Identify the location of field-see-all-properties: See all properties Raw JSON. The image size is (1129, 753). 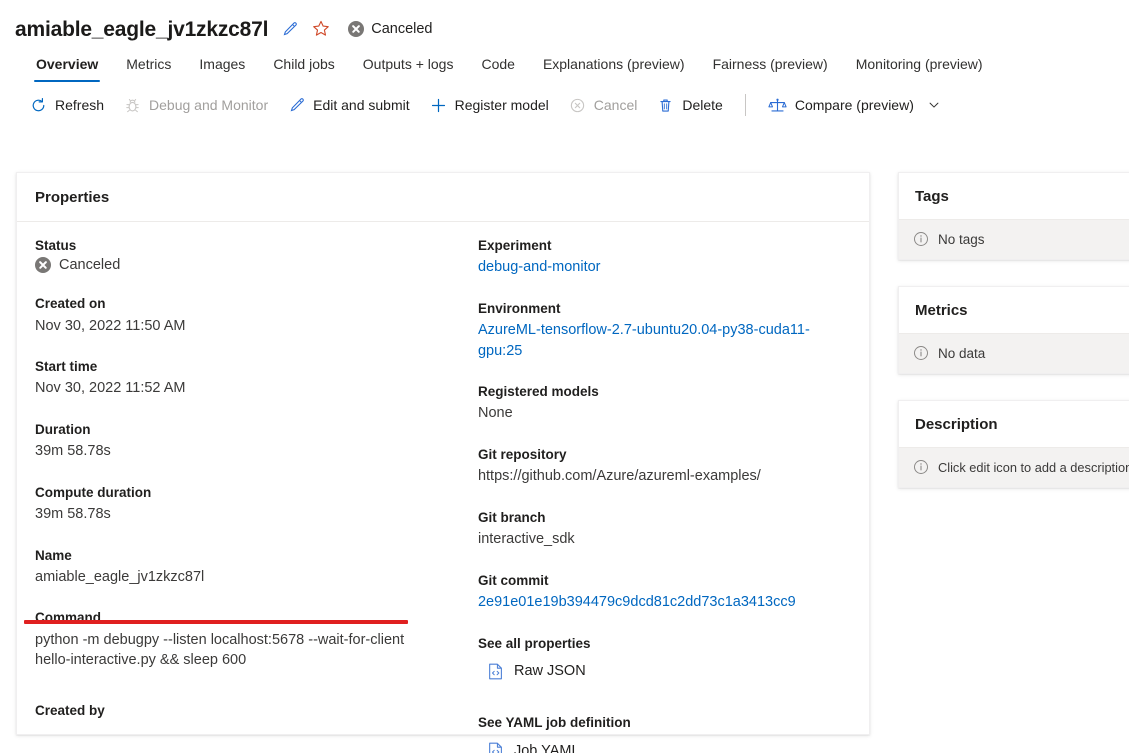
(663, 659).